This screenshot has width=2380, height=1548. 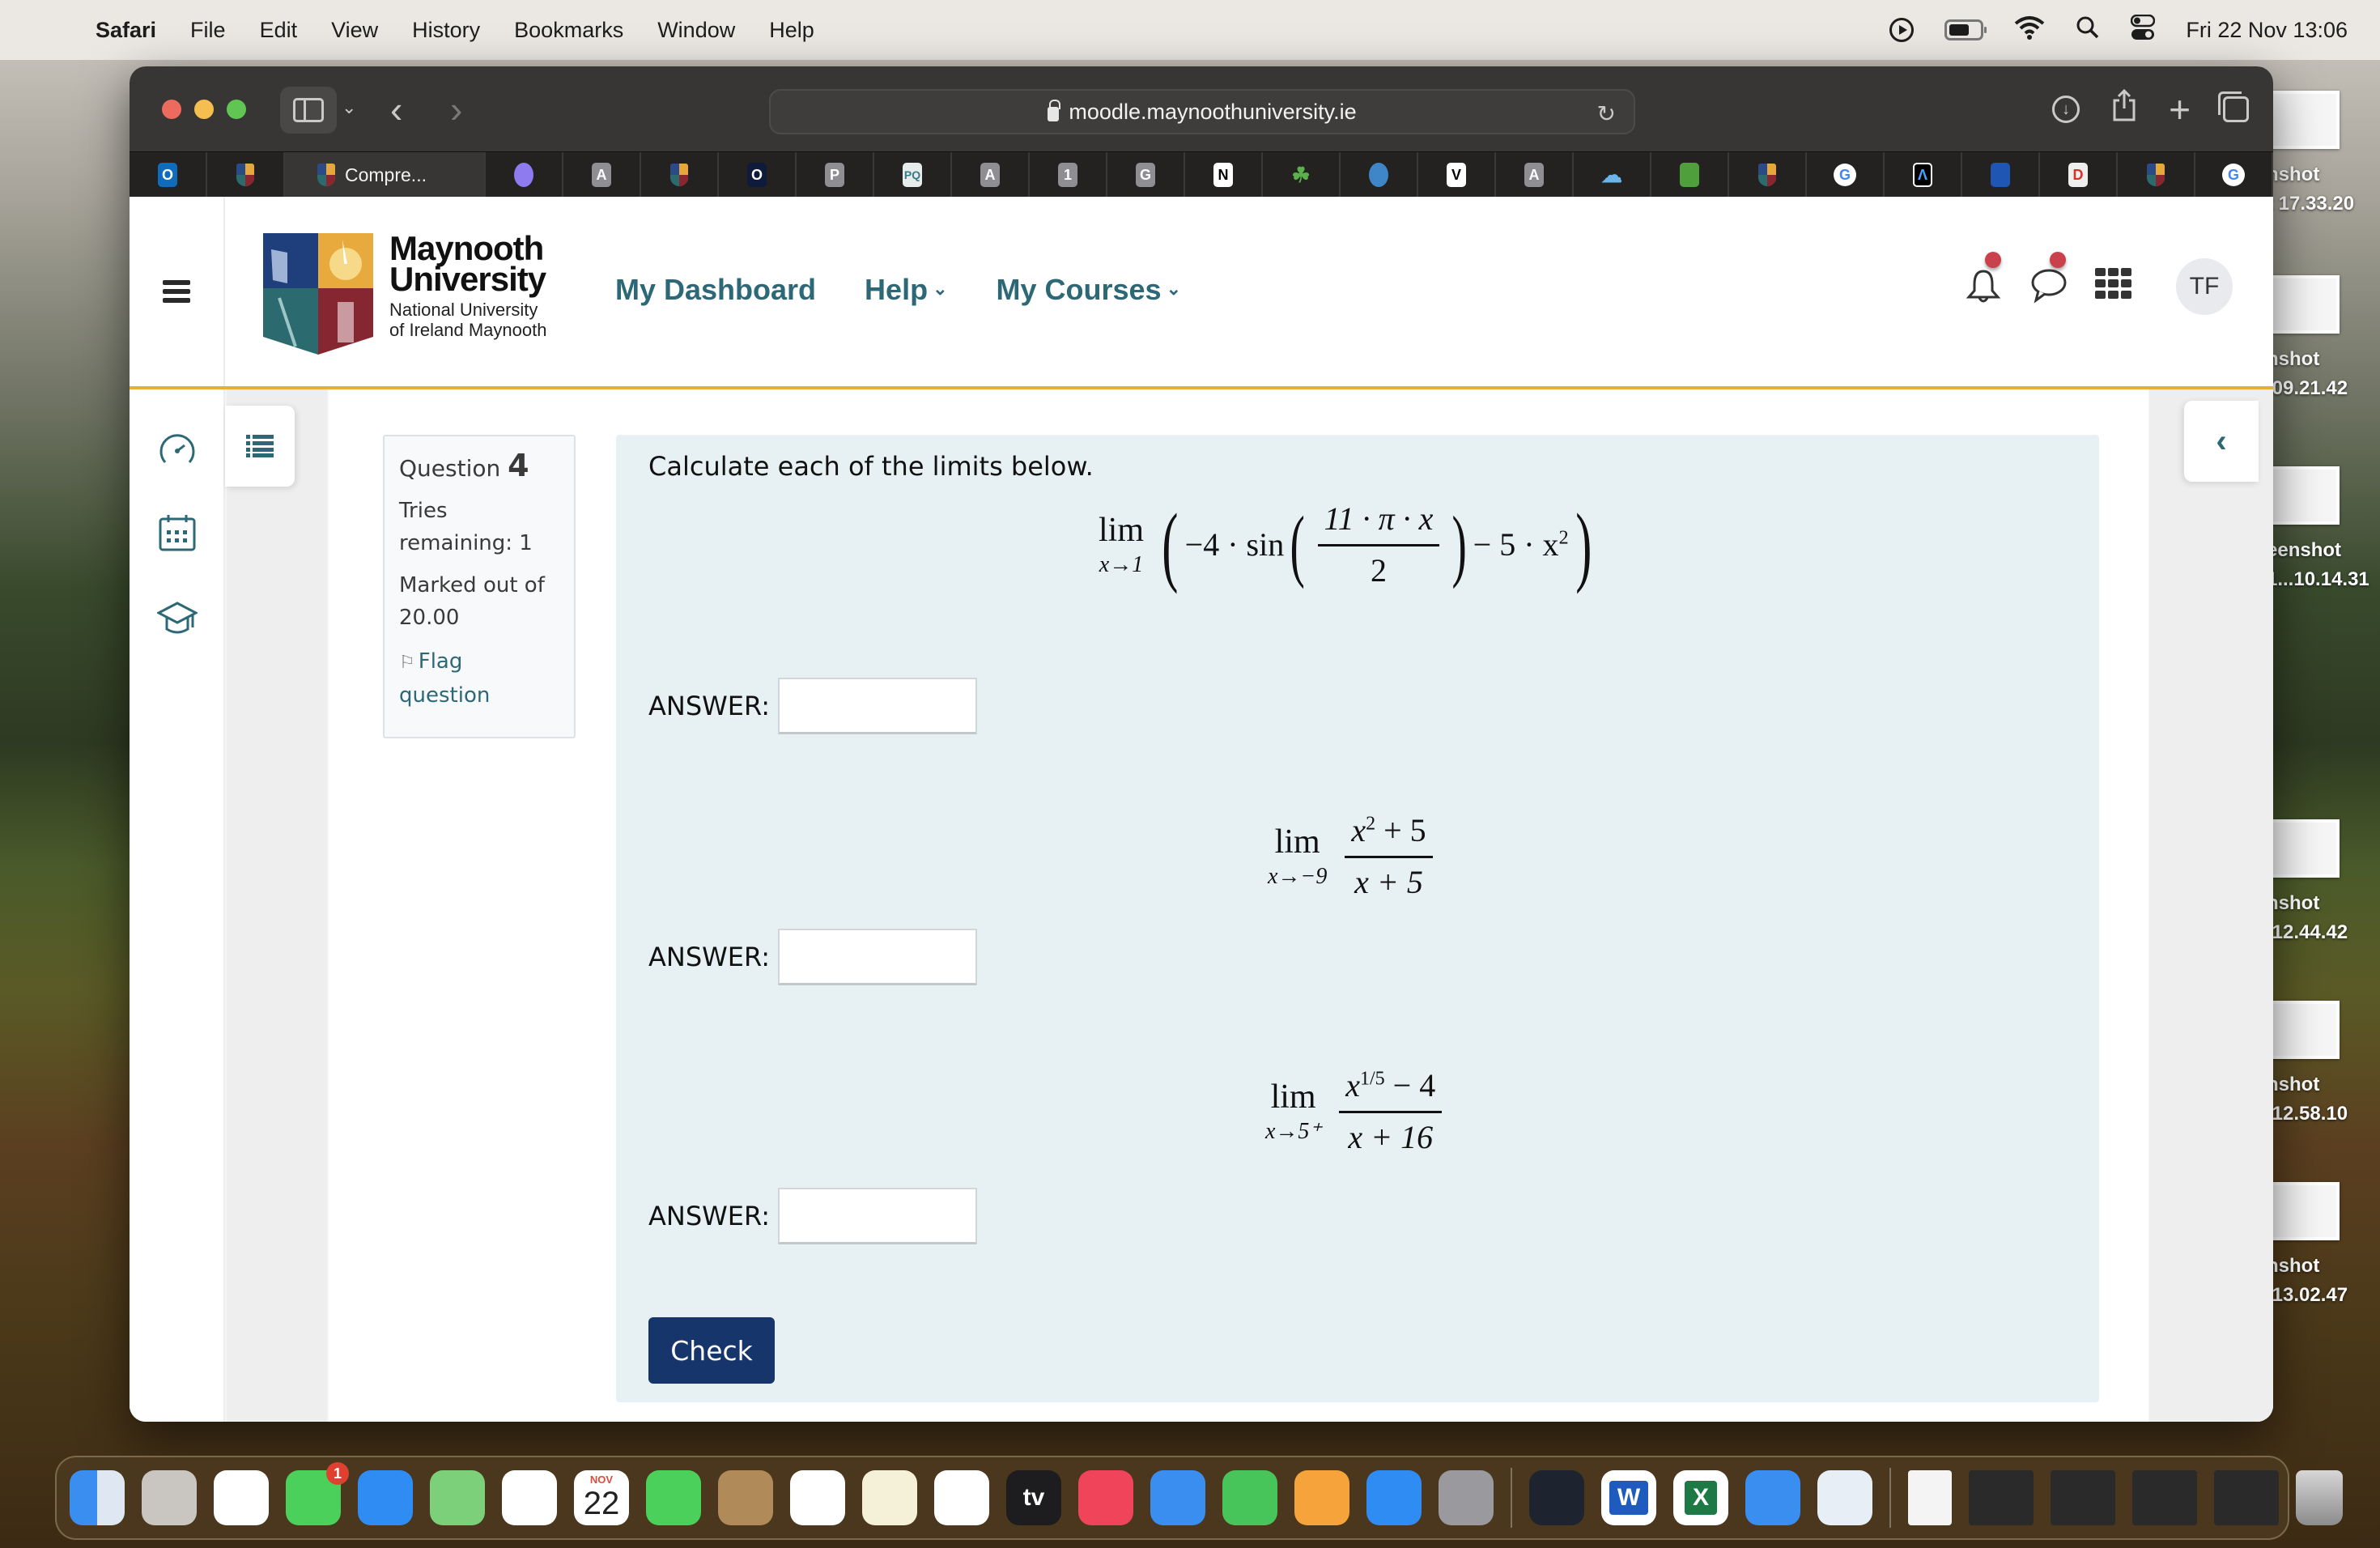 I want to click on nav-my-courses-dropdown: My Courses, so click(x=1090, y=290).